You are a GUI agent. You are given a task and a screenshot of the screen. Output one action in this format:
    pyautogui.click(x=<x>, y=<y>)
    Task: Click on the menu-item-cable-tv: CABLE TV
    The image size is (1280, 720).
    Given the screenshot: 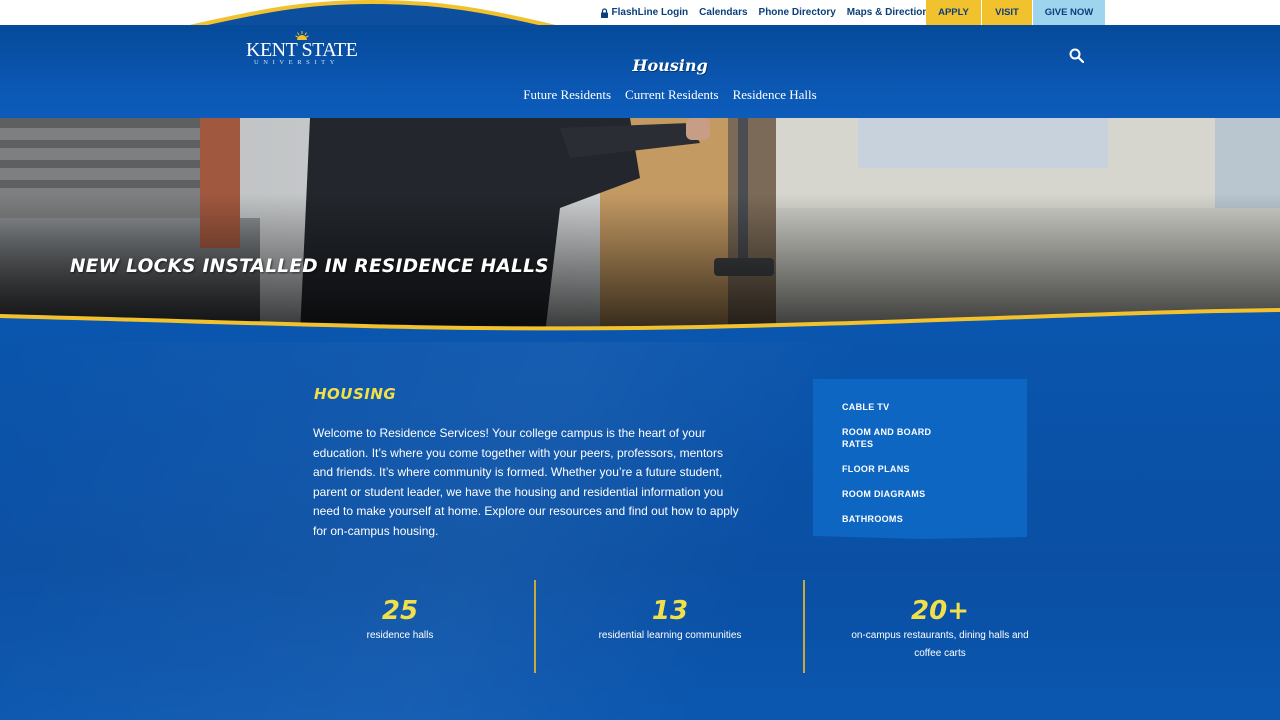 What is the action you would take?
    pyautogui.click(x=917, y=407)
    